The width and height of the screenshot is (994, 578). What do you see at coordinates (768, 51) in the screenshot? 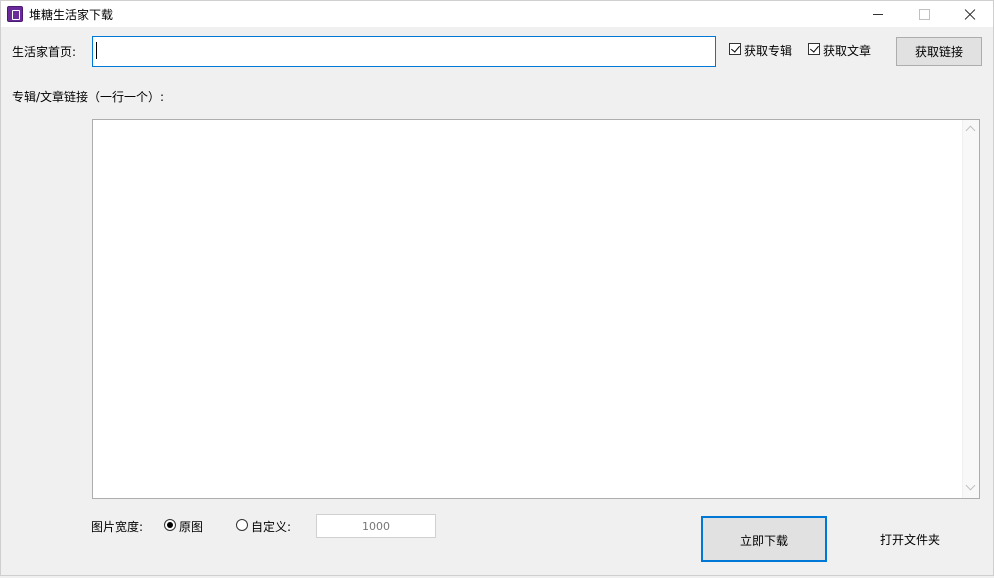
I see `album-checkbox-label: 获取专辑` at bounding box center [768, 51].